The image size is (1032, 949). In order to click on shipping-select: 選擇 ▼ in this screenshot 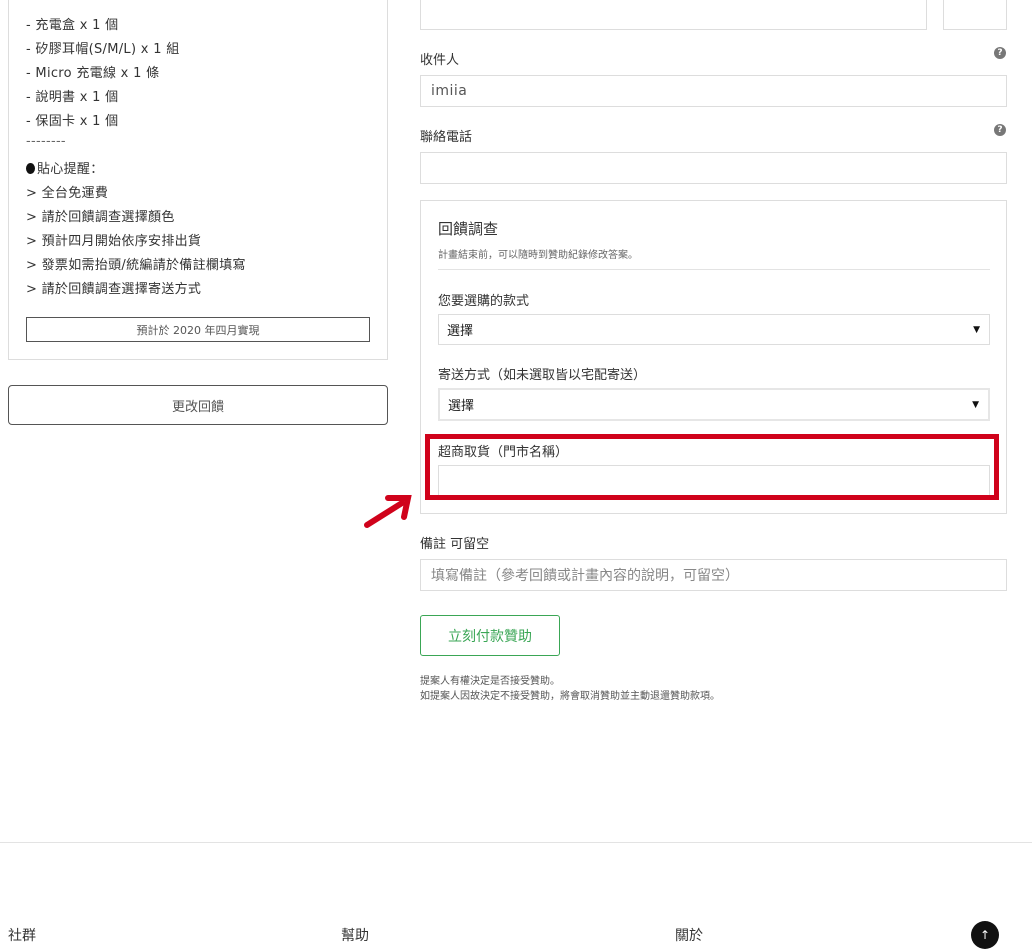, I will do `click(714, 404)`.